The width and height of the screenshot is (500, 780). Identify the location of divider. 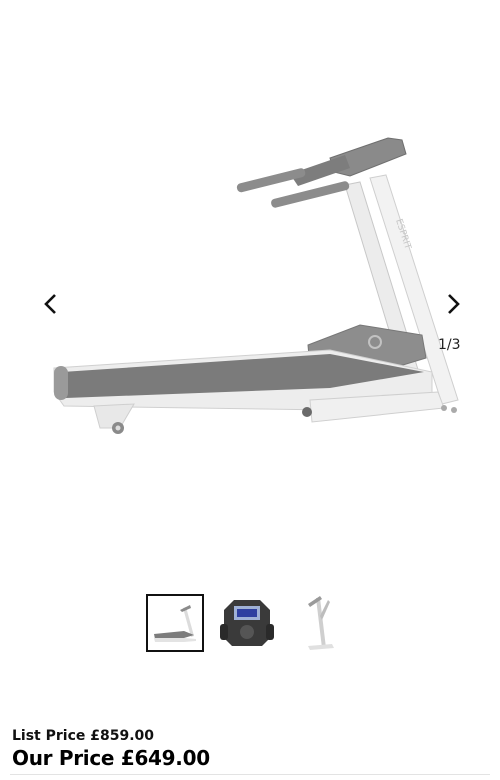
(250, 774).